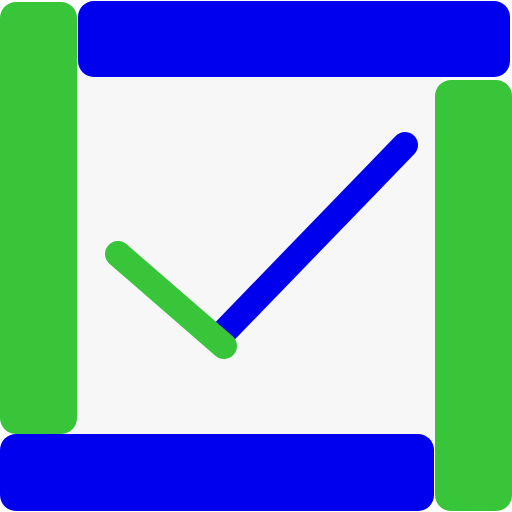 This screenshot has height=512, width=512. I want to click on frame-top-bar, so click(294, 39).